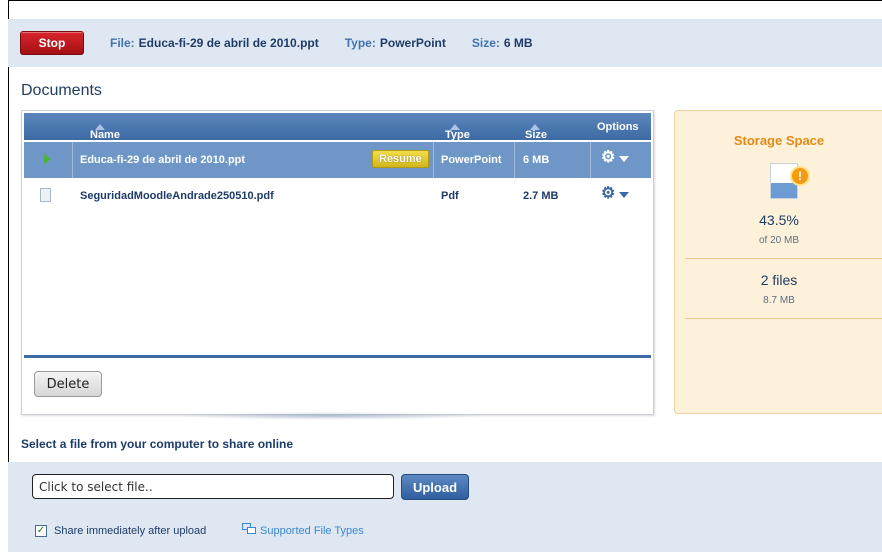 The height and width of the screenshot is (552, 882). I want to click on delete-button: Delete, so click(68, 384).